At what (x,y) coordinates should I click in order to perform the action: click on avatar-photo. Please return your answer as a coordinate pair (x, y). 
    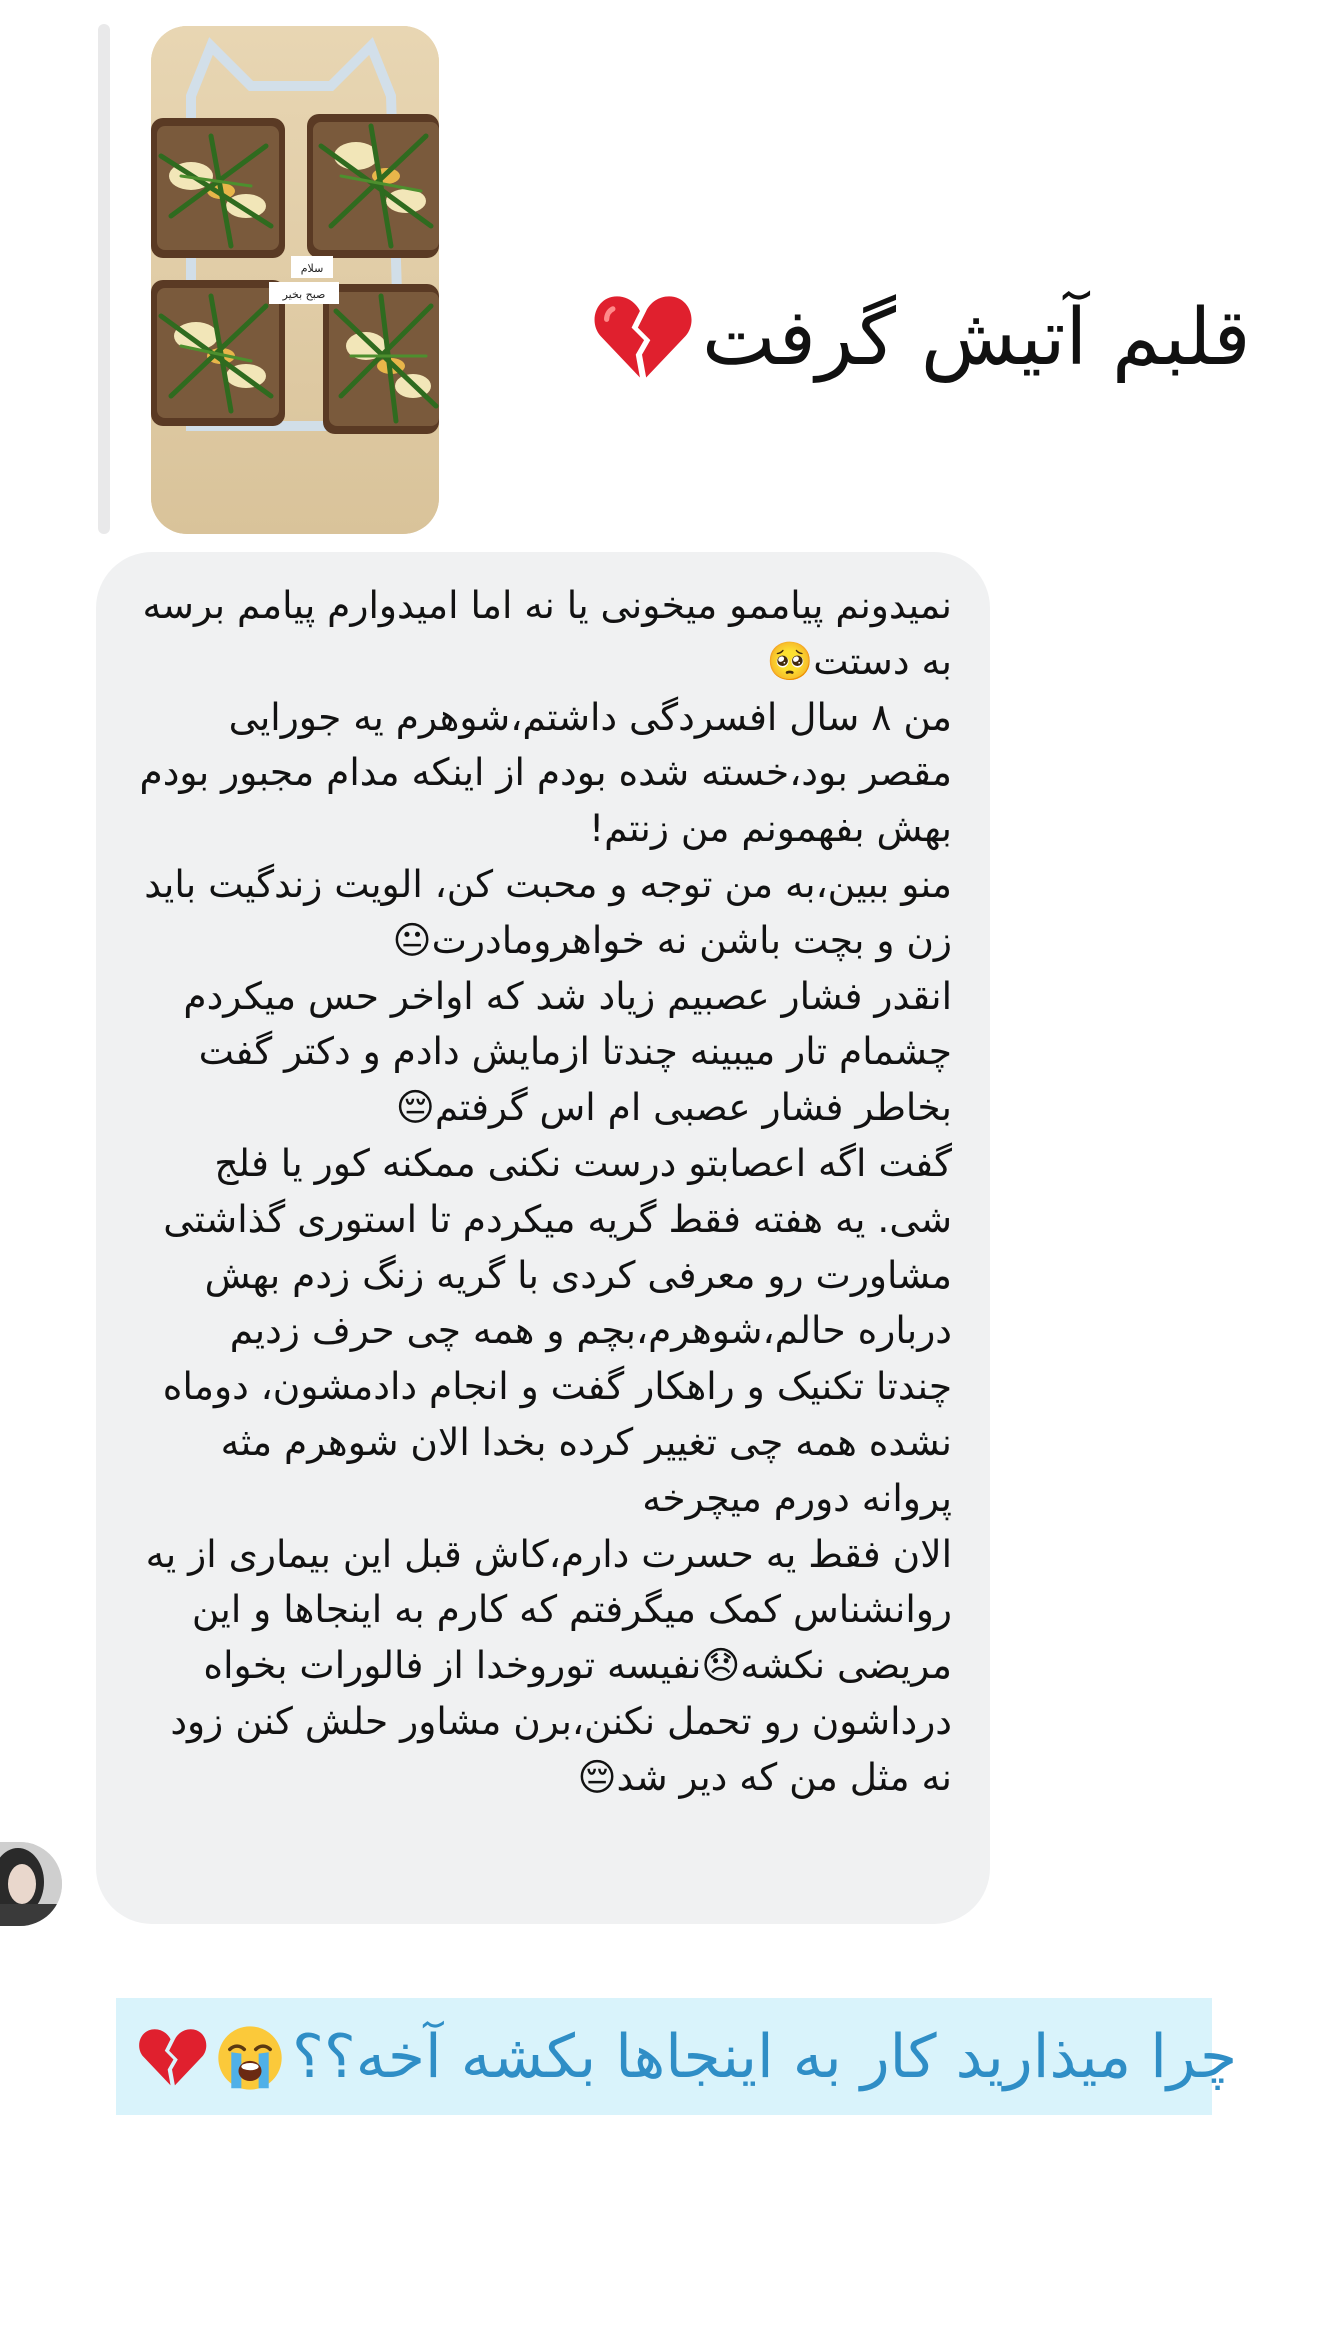
    Looking at the image, I should click on (31, 1884).